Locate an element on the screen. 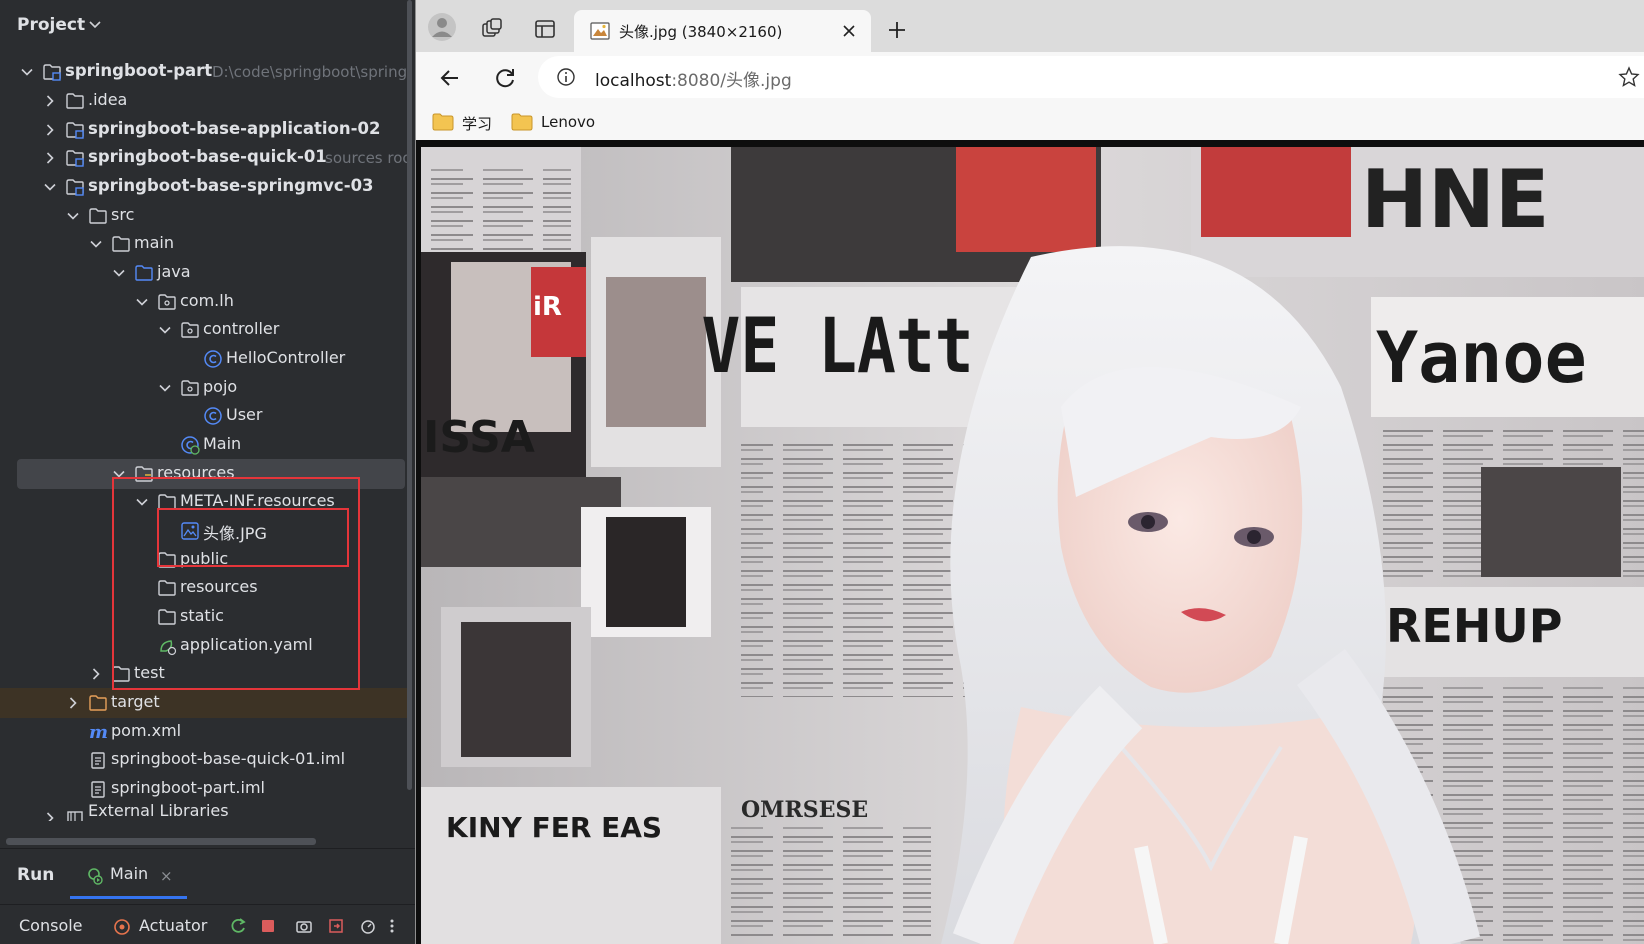  tree-item-label: com.lh is located at coordinates (207, 300).